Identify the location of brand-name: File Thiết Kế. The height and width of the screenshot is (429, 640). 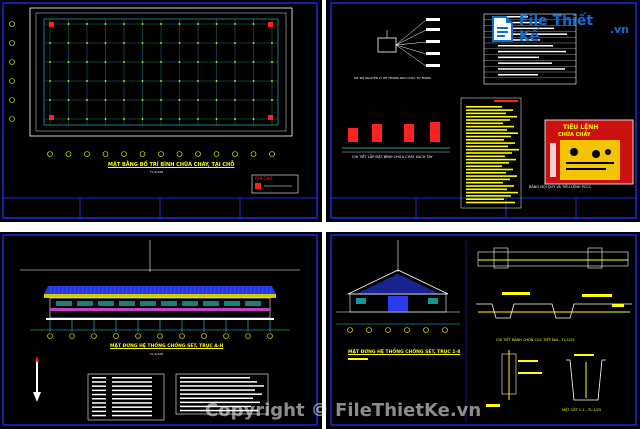
(556, 29).